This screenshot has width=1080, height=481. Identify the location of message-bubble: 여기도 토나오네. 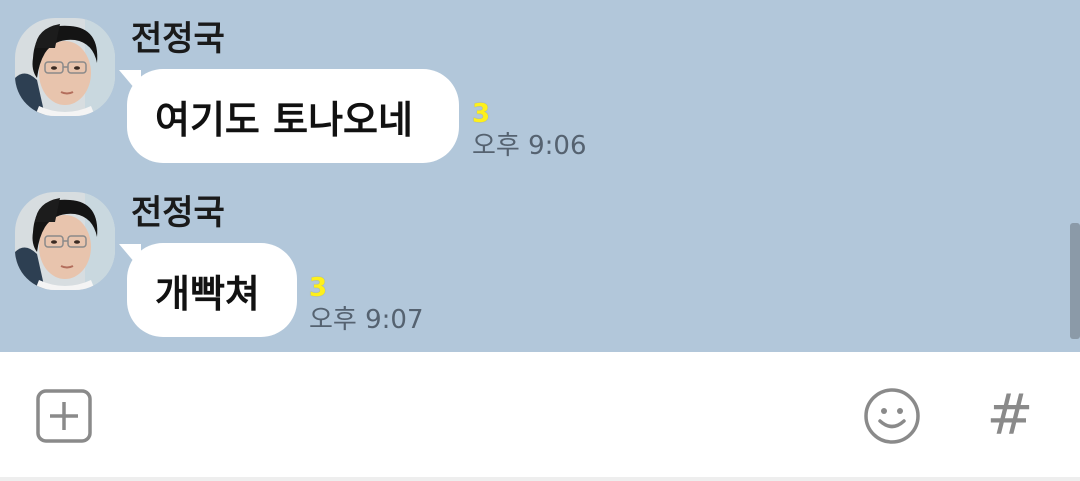
(293, 116).